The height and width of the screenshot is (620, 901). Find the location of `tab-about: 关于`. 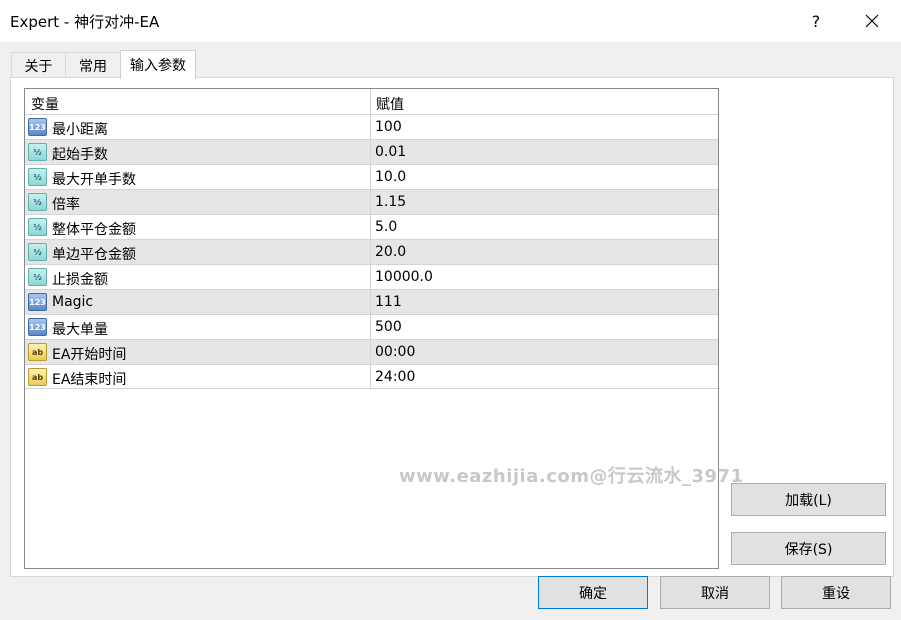

tab-about: 关于 is located at coordinates (38, 65).